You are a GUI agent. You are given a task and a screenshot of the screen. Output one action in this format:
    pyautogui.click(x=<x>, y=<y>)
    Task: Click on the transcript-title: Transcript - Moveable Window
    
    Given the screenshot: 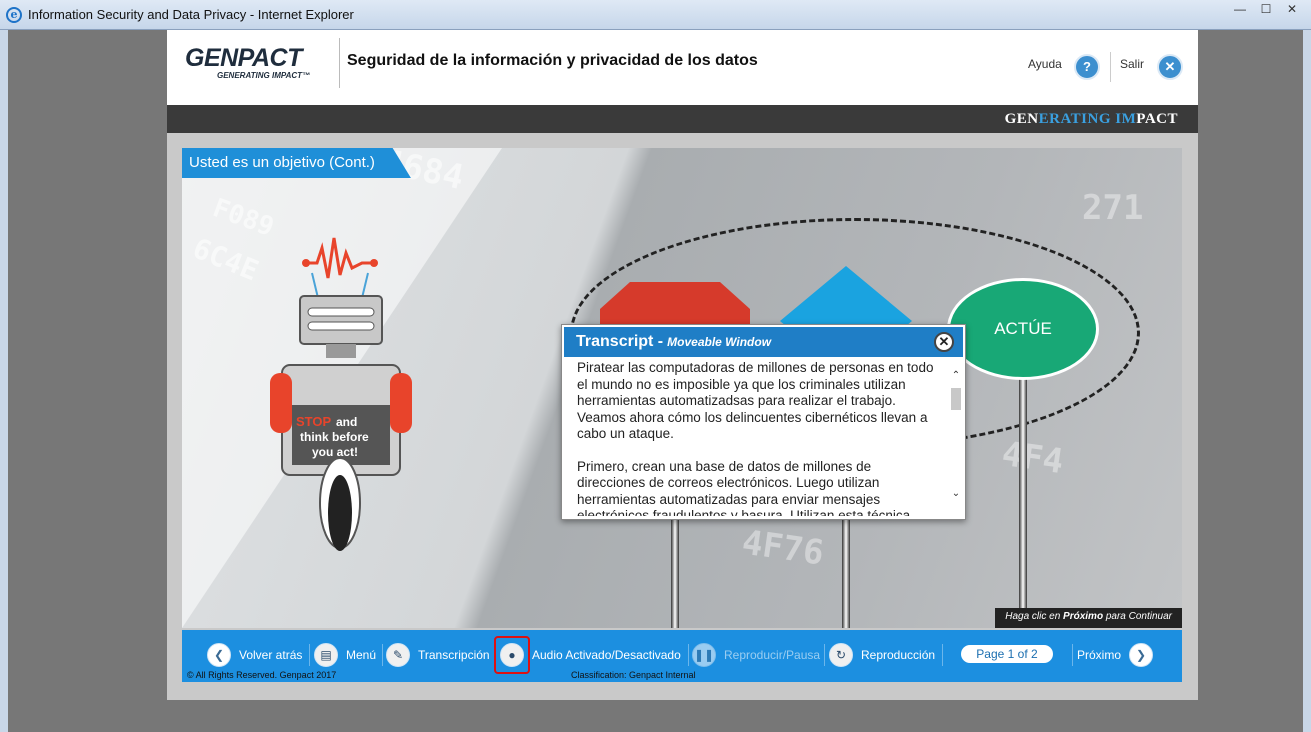 What is the action you would take?
    pyautogui.click(x=673, y=342)
    